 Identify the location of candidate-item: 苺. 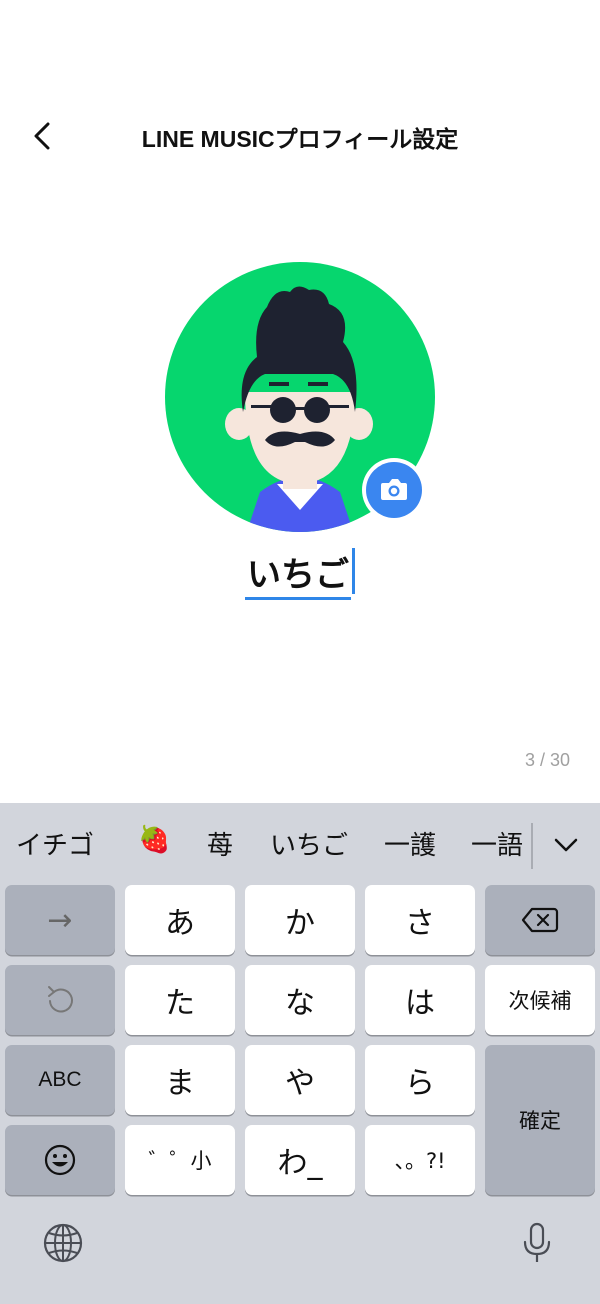
(220, 843).